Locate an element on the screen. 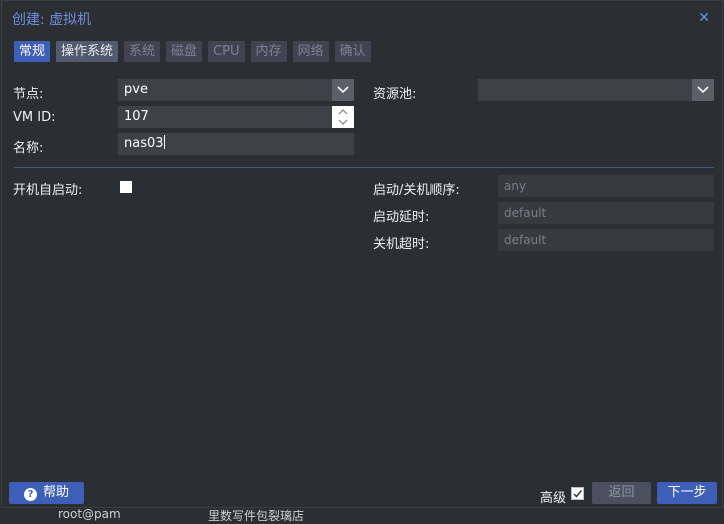 Image resolution: width=724 pixels, height=524 pixels. next-button: 下一步 is located at coordinates (687, 493).